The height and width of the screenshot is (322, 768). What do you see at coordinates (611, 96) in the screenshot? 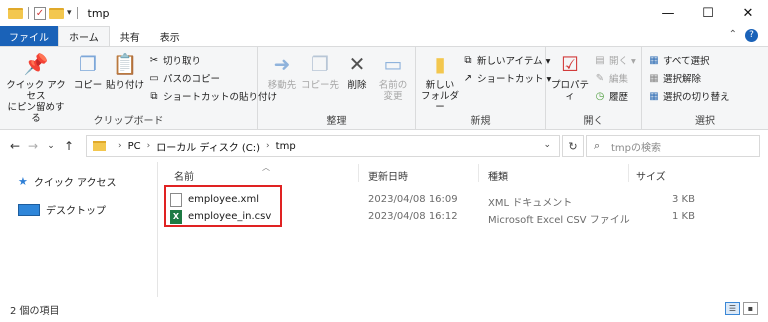
I see `history-button: ◷ 履歴` at bounding box center [611, 96].